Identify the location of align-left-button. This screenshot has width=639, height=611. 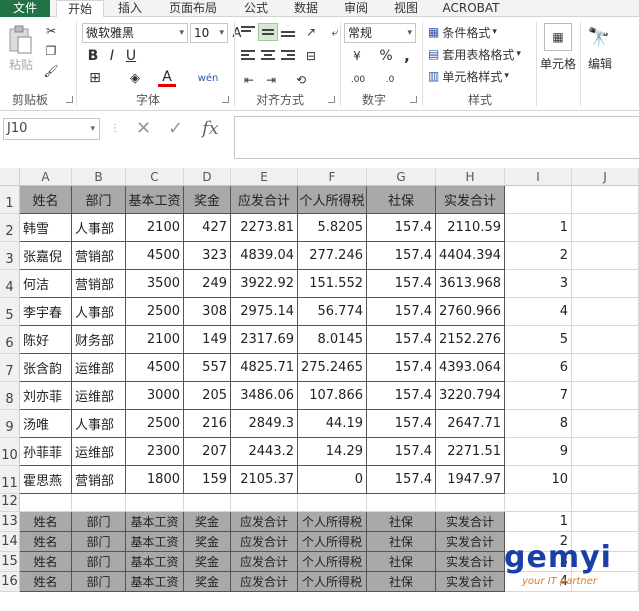
(248, 56).